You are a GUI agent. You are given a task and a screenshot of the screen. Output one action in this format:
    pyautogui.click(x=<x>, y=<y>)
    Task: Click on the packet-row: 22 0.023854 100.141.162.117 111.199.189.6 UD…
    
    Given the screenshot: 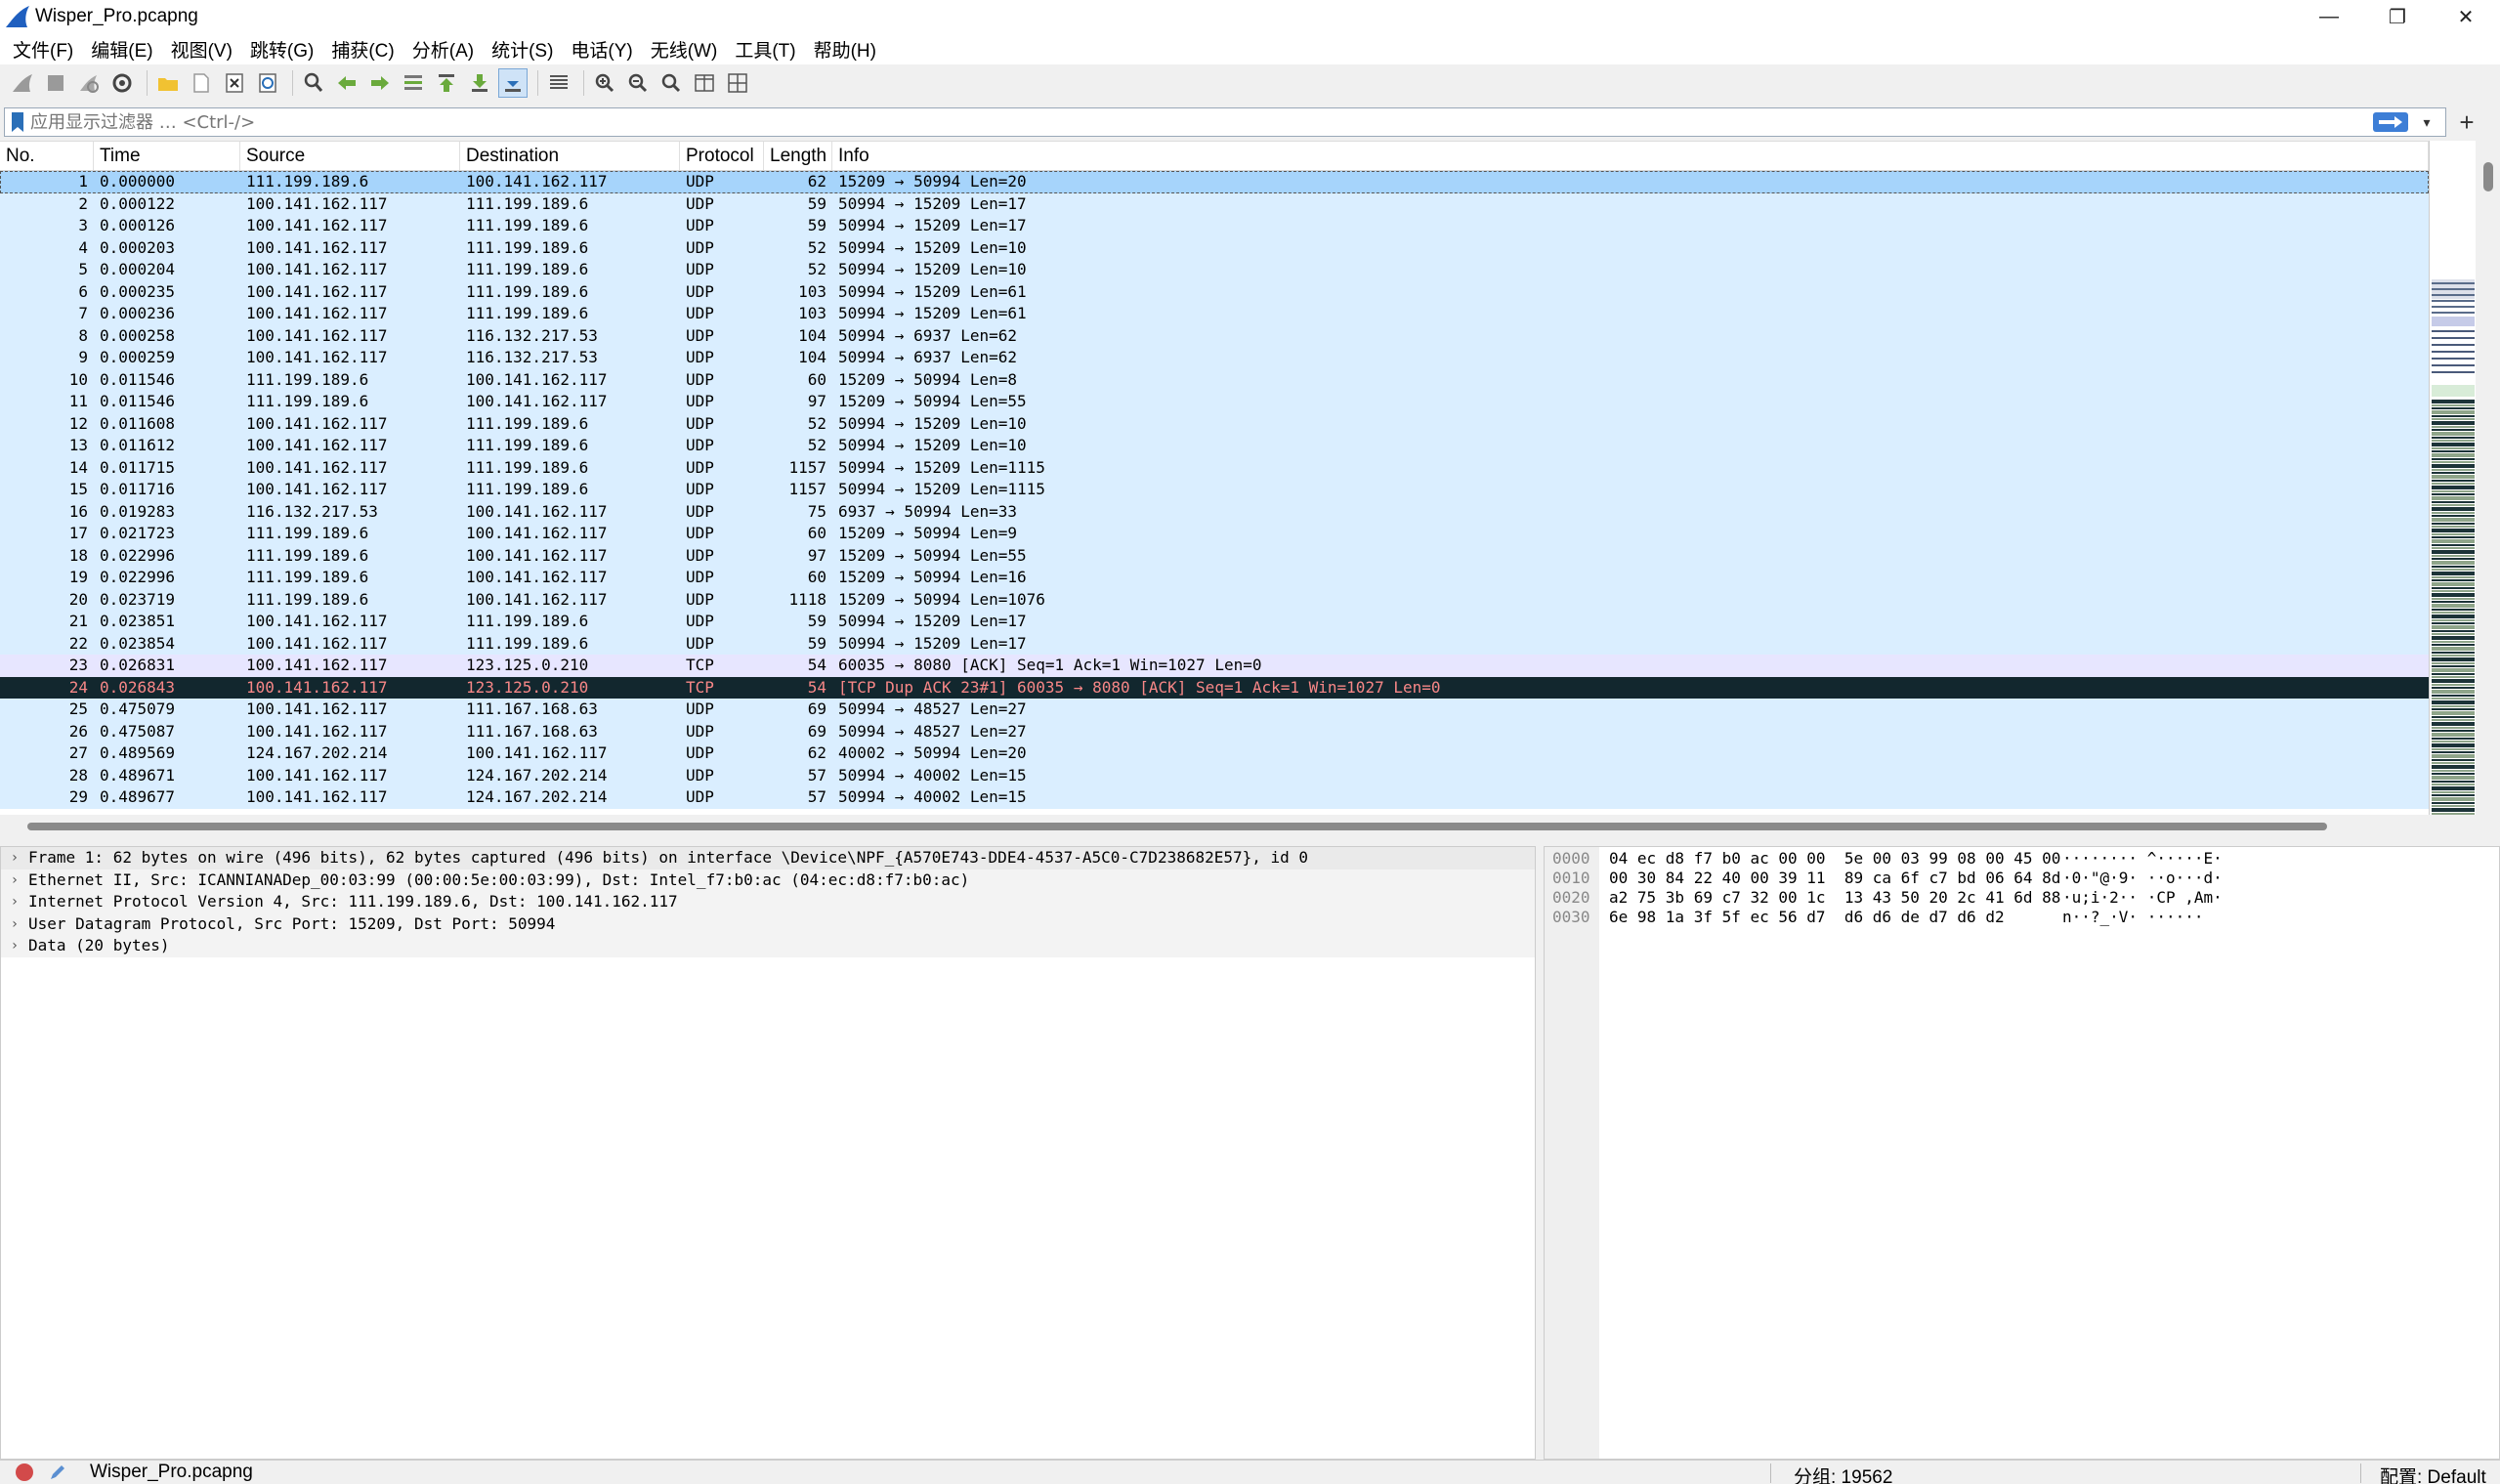 What is the action you would take?
    pyautogui.click(x=1214, y=643)
    